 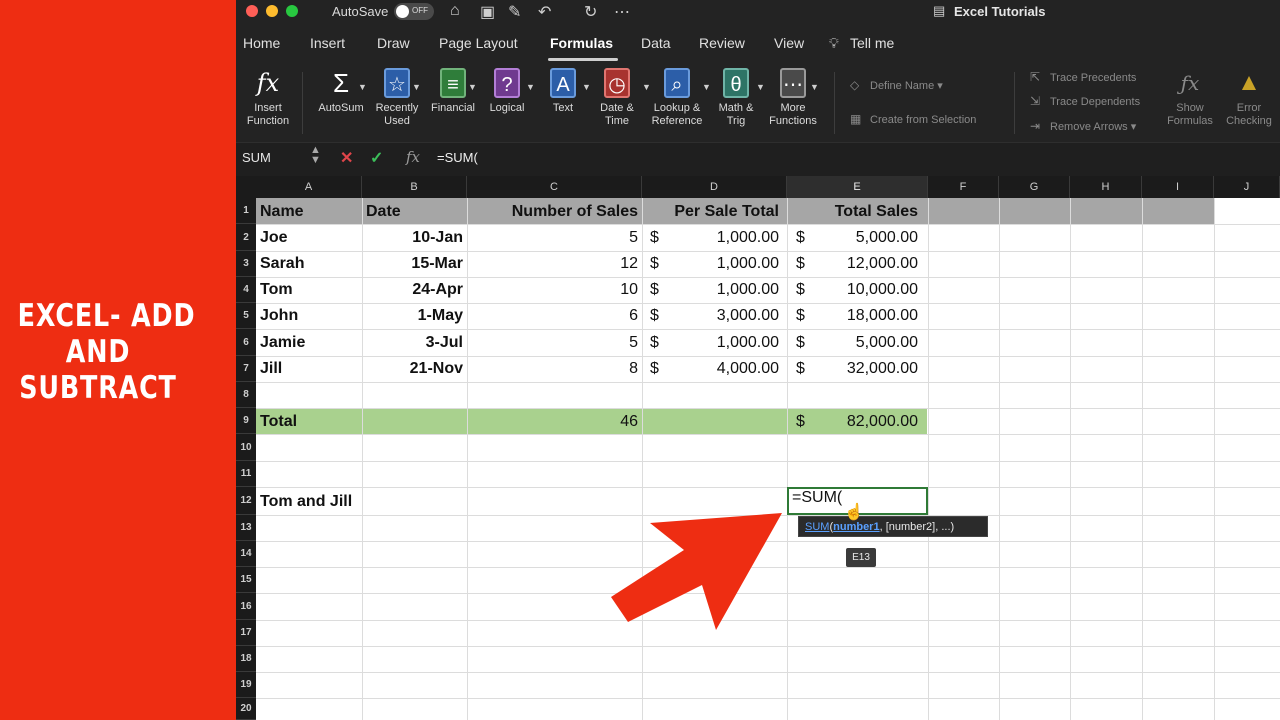 I want to click on header-cell-total: Total Sales, so click(x=852, y=212).